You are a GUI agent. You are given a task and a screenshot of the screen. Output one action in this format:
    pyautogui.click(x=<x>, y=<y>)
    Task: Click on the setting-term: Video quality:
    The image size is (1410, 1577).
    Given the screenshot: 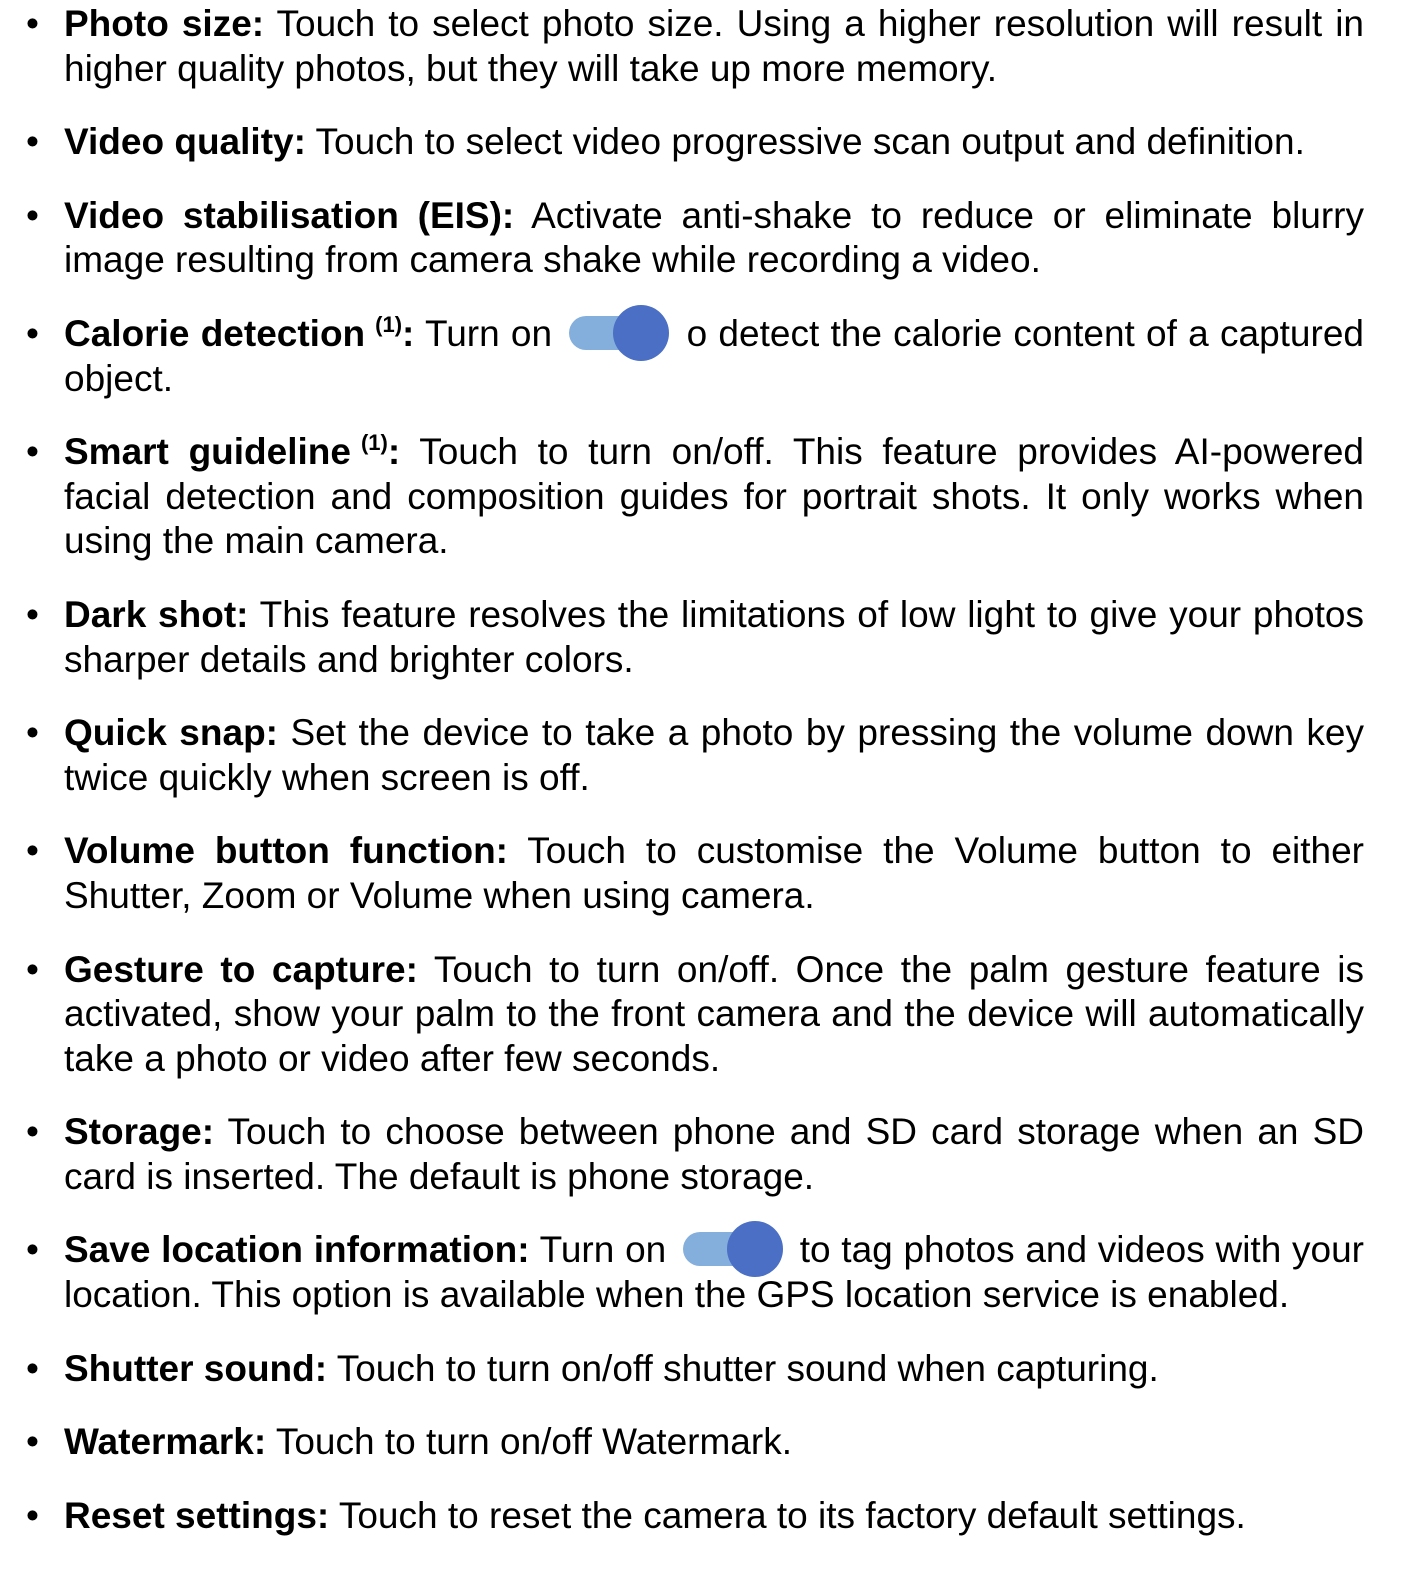 What is the action you would take?
    pyautogui.click(x=185, y=142)
    